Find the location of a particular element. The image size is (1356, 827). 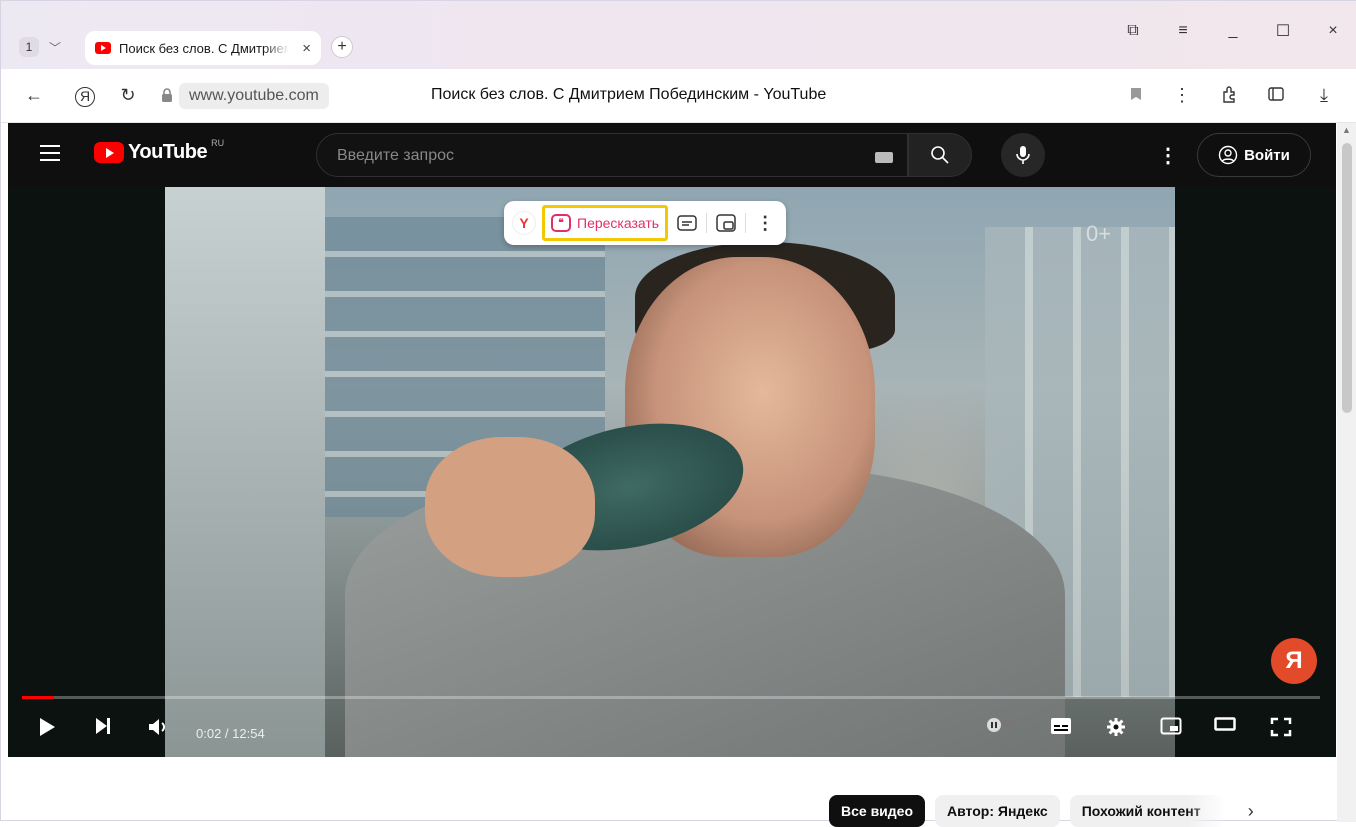

tab-count: 1 is located at coordinates (29, 47).